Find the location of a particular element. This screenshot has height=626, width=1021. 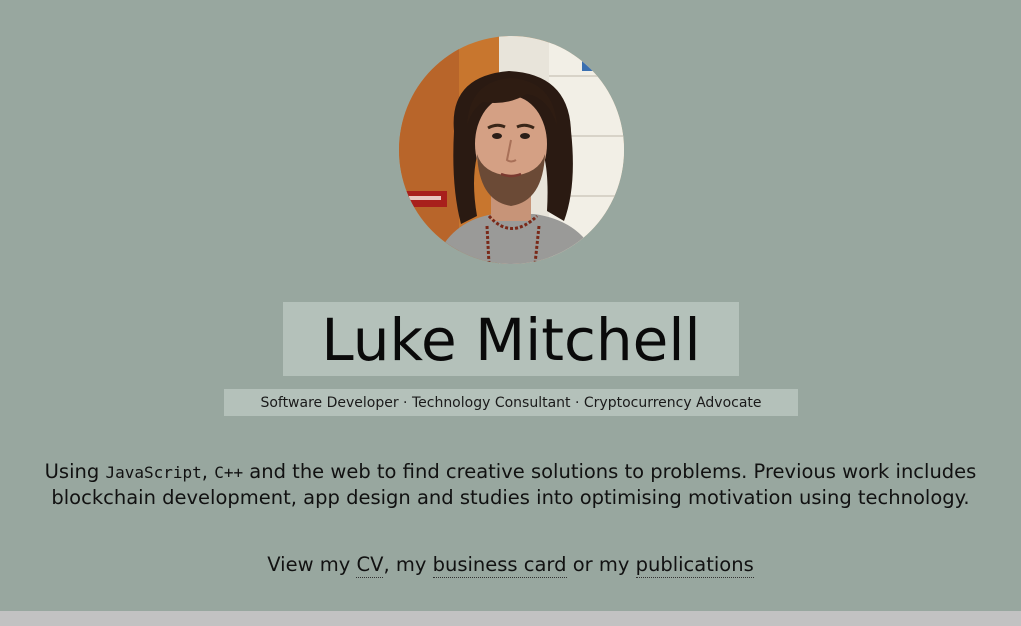

avatar is located at coordinates (511, 150).